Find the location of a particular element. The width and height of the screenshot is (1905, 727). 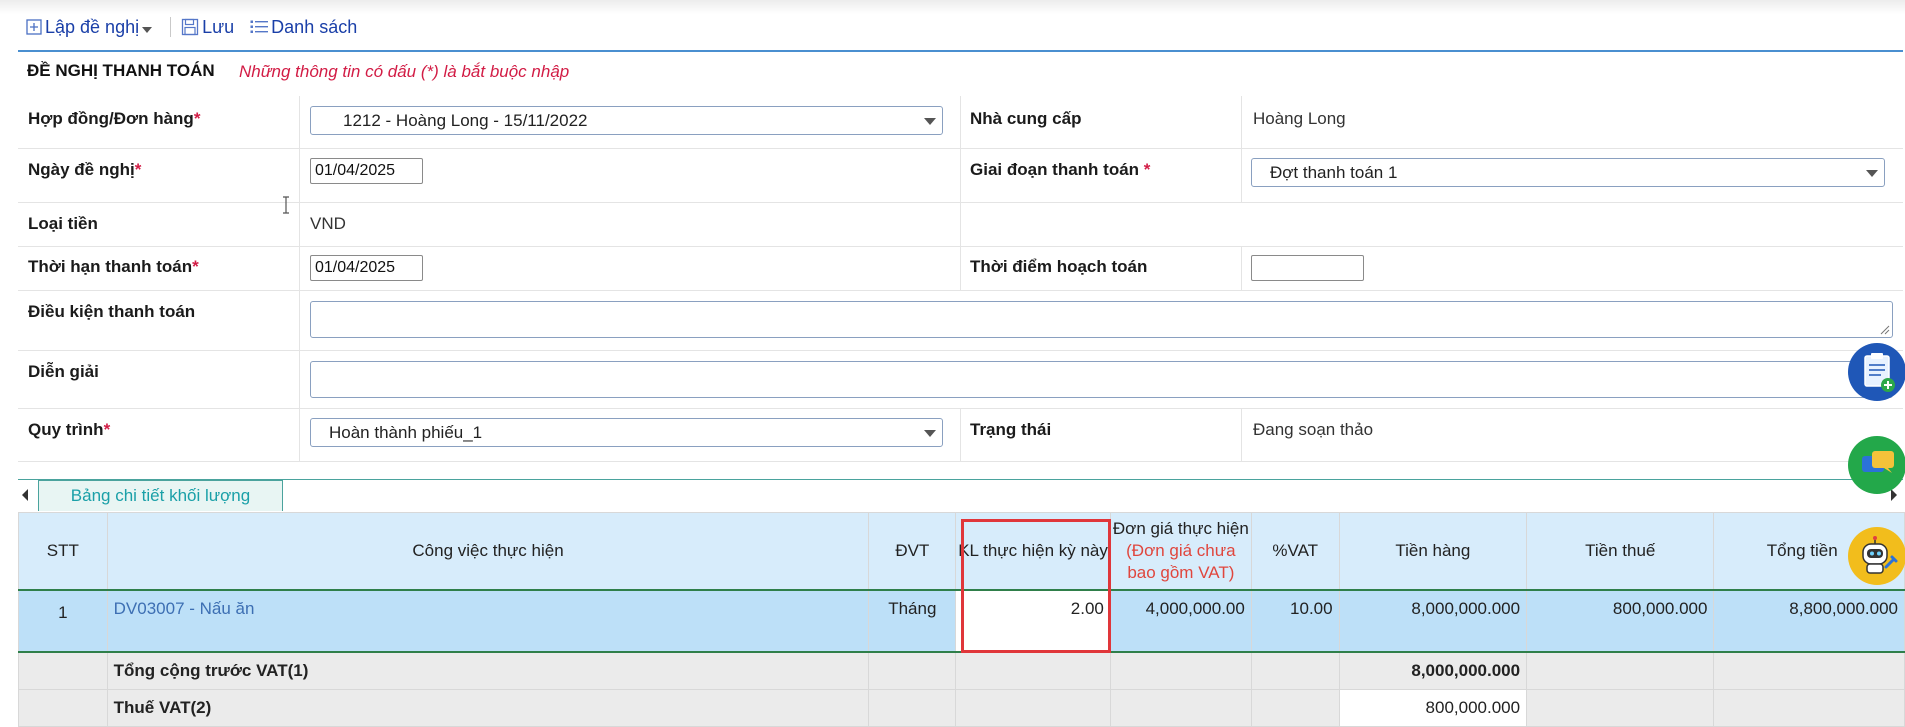

support-bot-fab is located at coordinates (1876, 556).